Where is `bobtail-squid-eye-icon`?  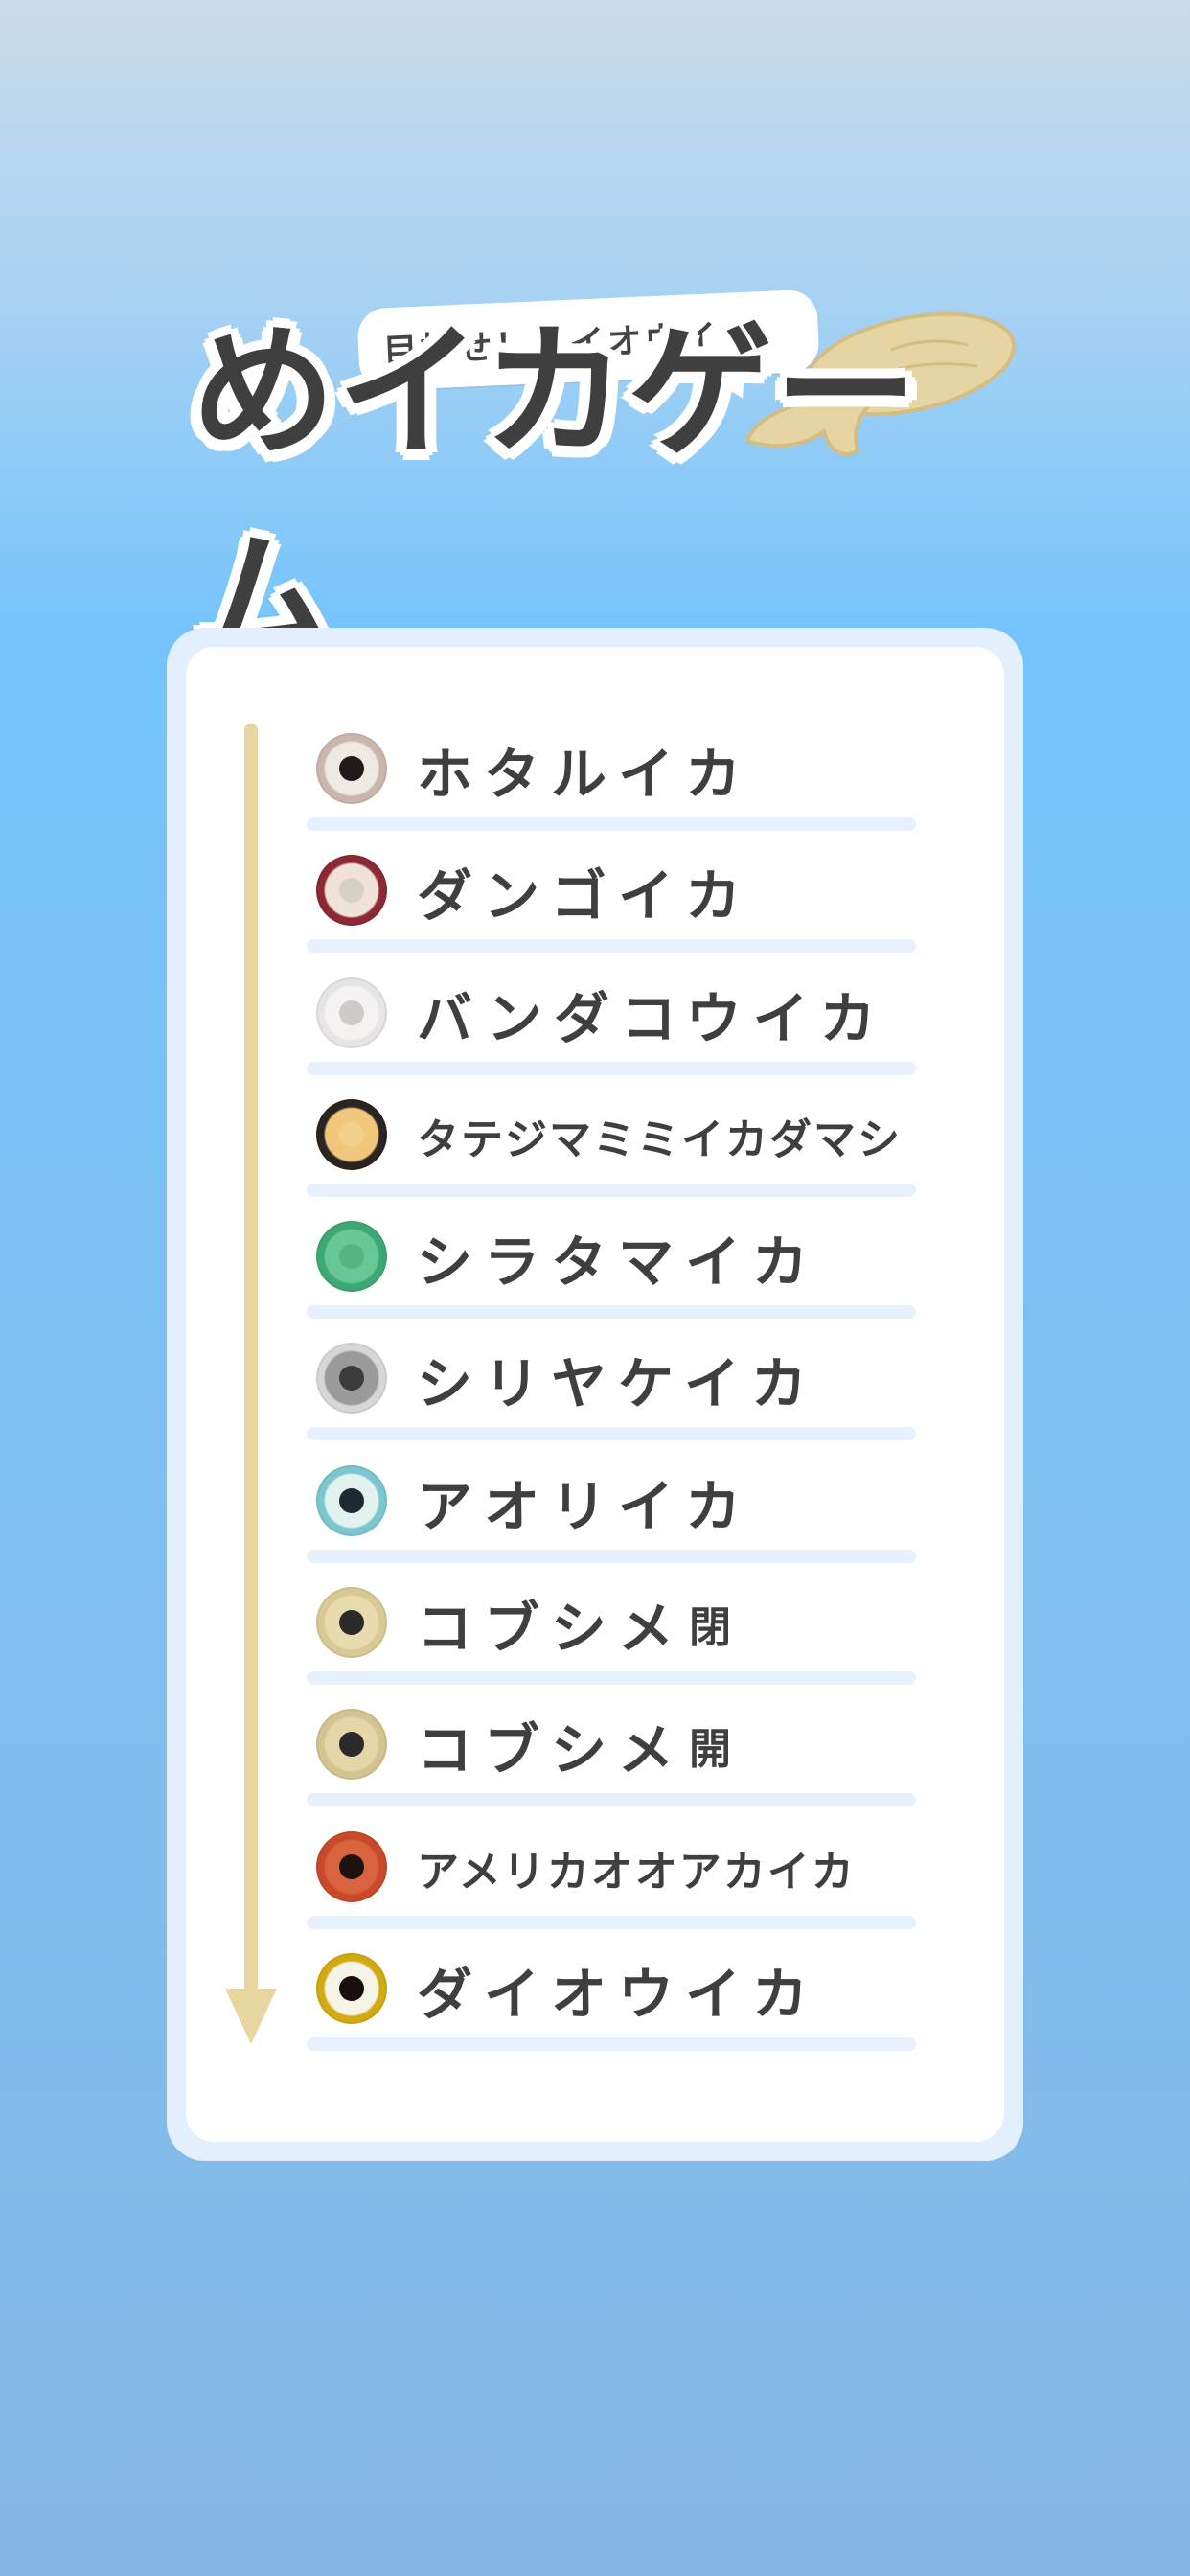 bobtail-squid-eye-icon is located at coordinates (351, 891).